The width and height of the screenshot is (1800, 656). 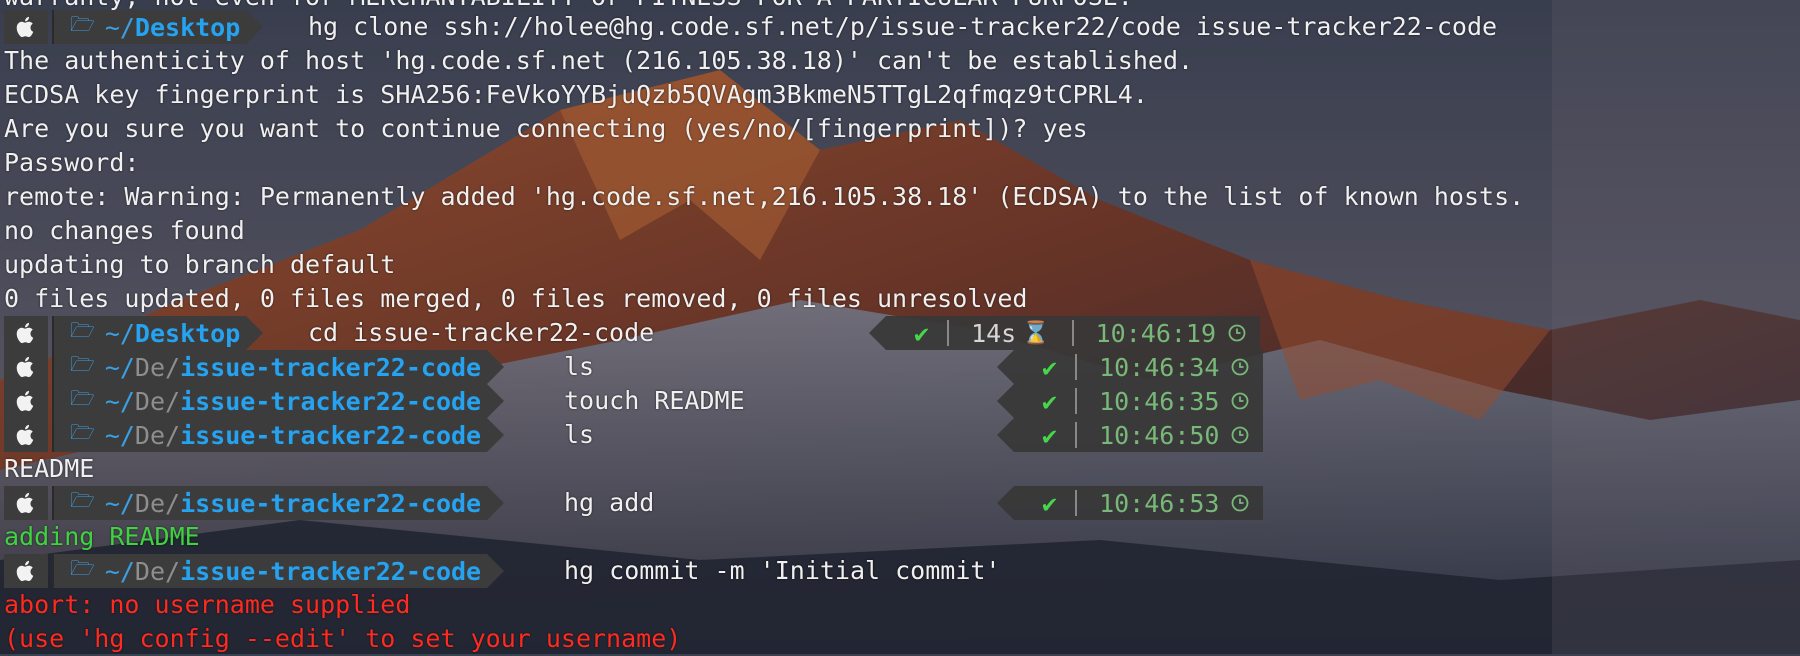 I want to click on command-text: hg add, so click(x=609, y=502).